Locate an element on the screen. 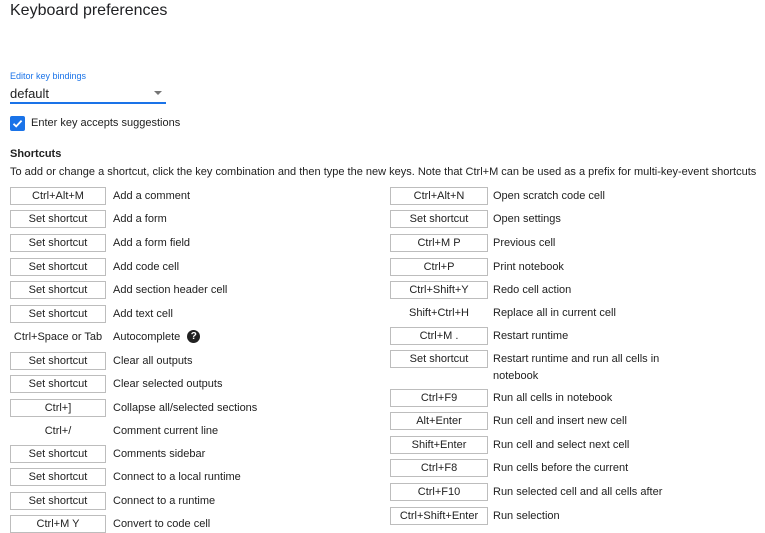 The width and height of the screenshot is (765, 533). shortcut-description-text: Run cells before the current is located at coordinates (561, 468).